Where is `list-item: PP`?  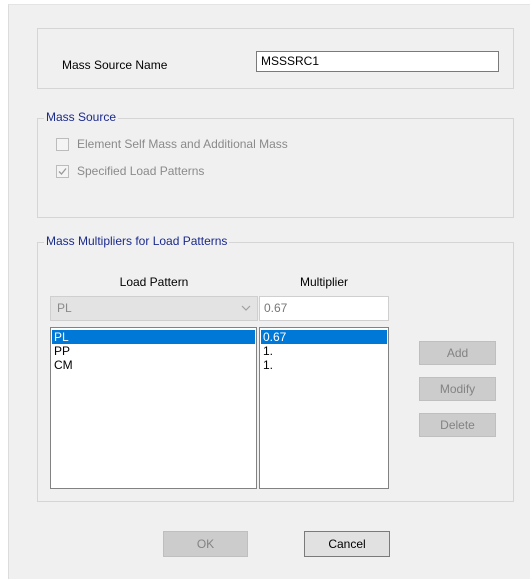 list-item: PP is located at coordinates (153, 351).